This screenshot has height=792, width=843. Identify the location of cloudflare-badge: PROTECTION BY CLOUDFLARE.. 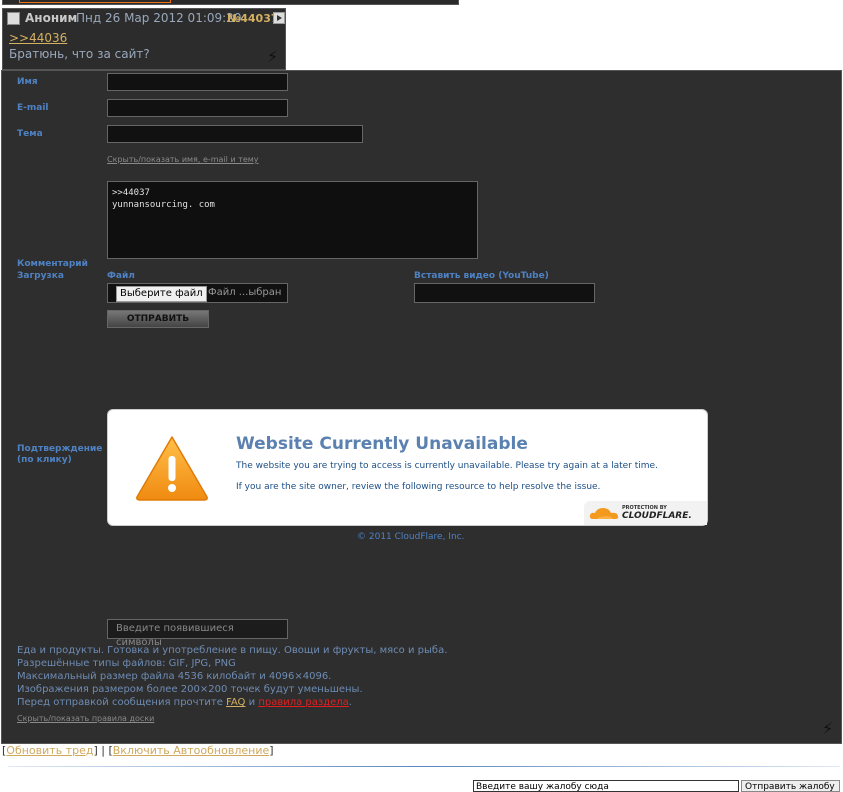
(645, 513).